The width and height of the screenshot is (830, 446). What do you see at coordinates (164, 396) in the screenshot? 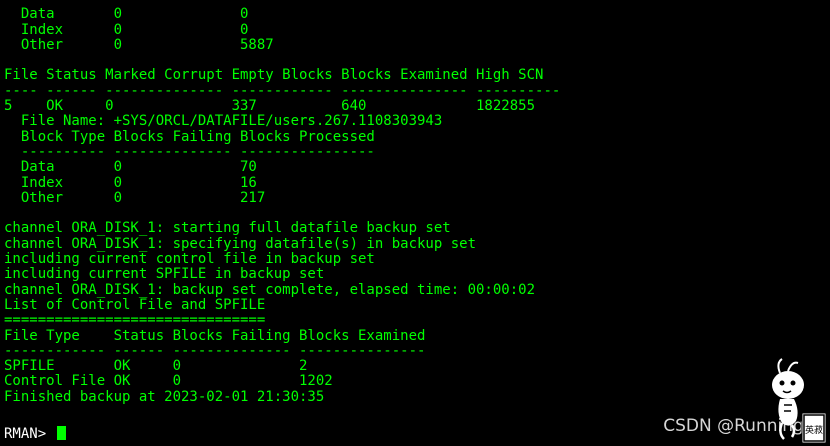
I see `terminal-line: Finished backup at 2023-02-01 21:30:35` at bounding box center [164, 396].